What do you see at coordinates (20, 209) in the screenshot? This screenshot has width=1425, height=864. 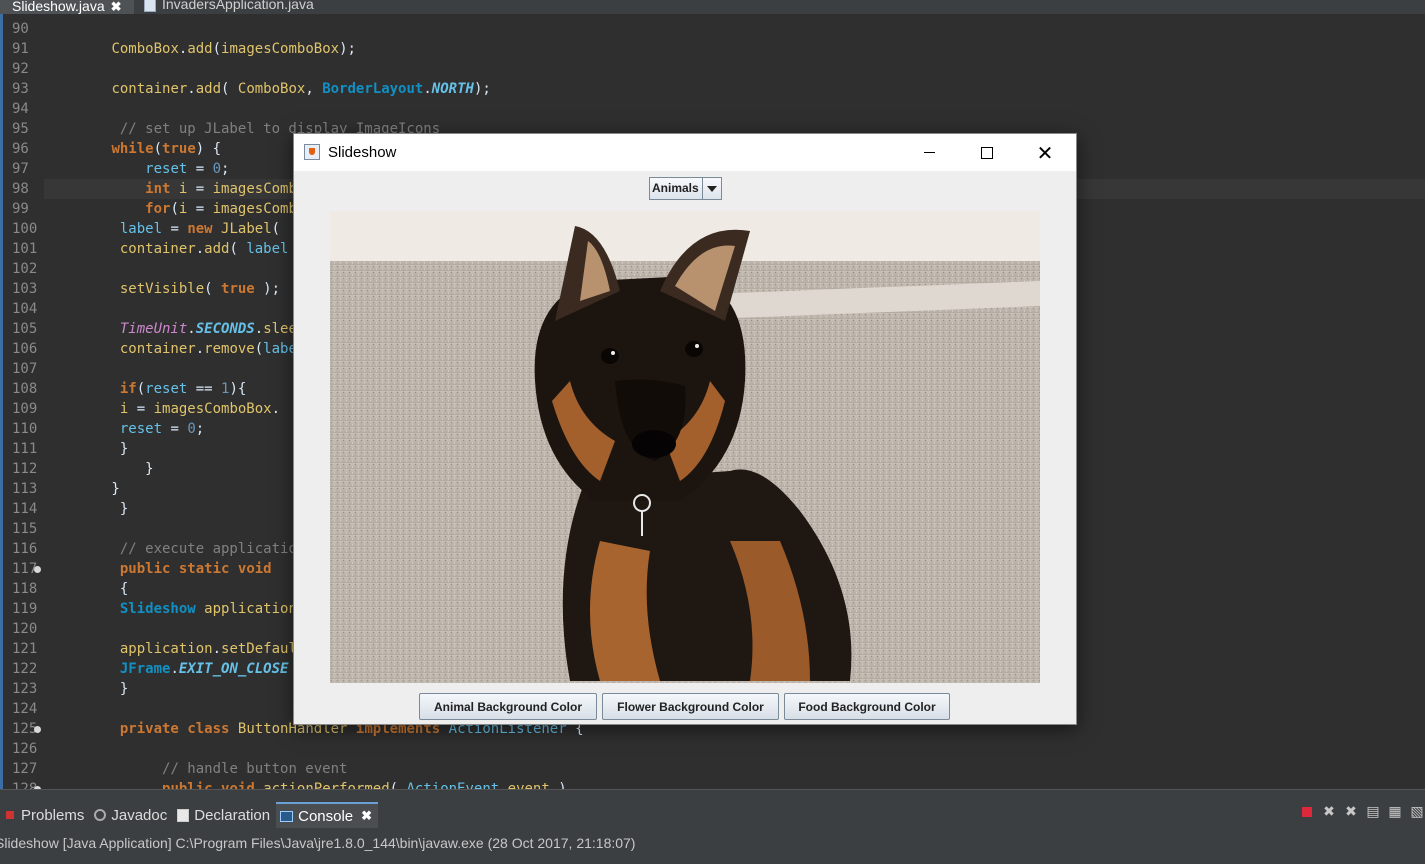 I see `line-number: 99` at bounding box center [20, 209].